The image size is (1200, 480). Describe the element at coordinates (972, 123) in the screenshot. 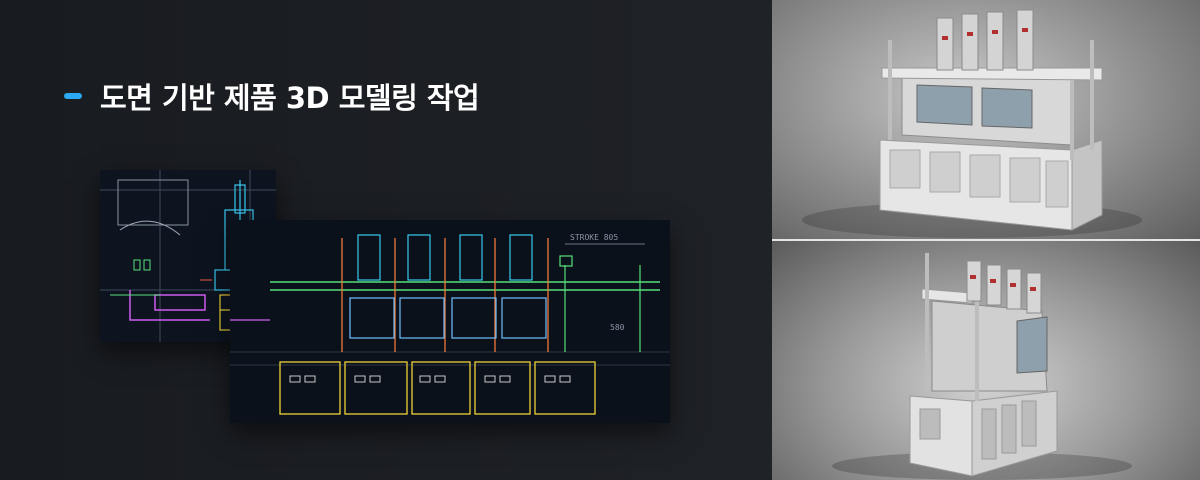

I see `machine-render-front-icon` at that location.